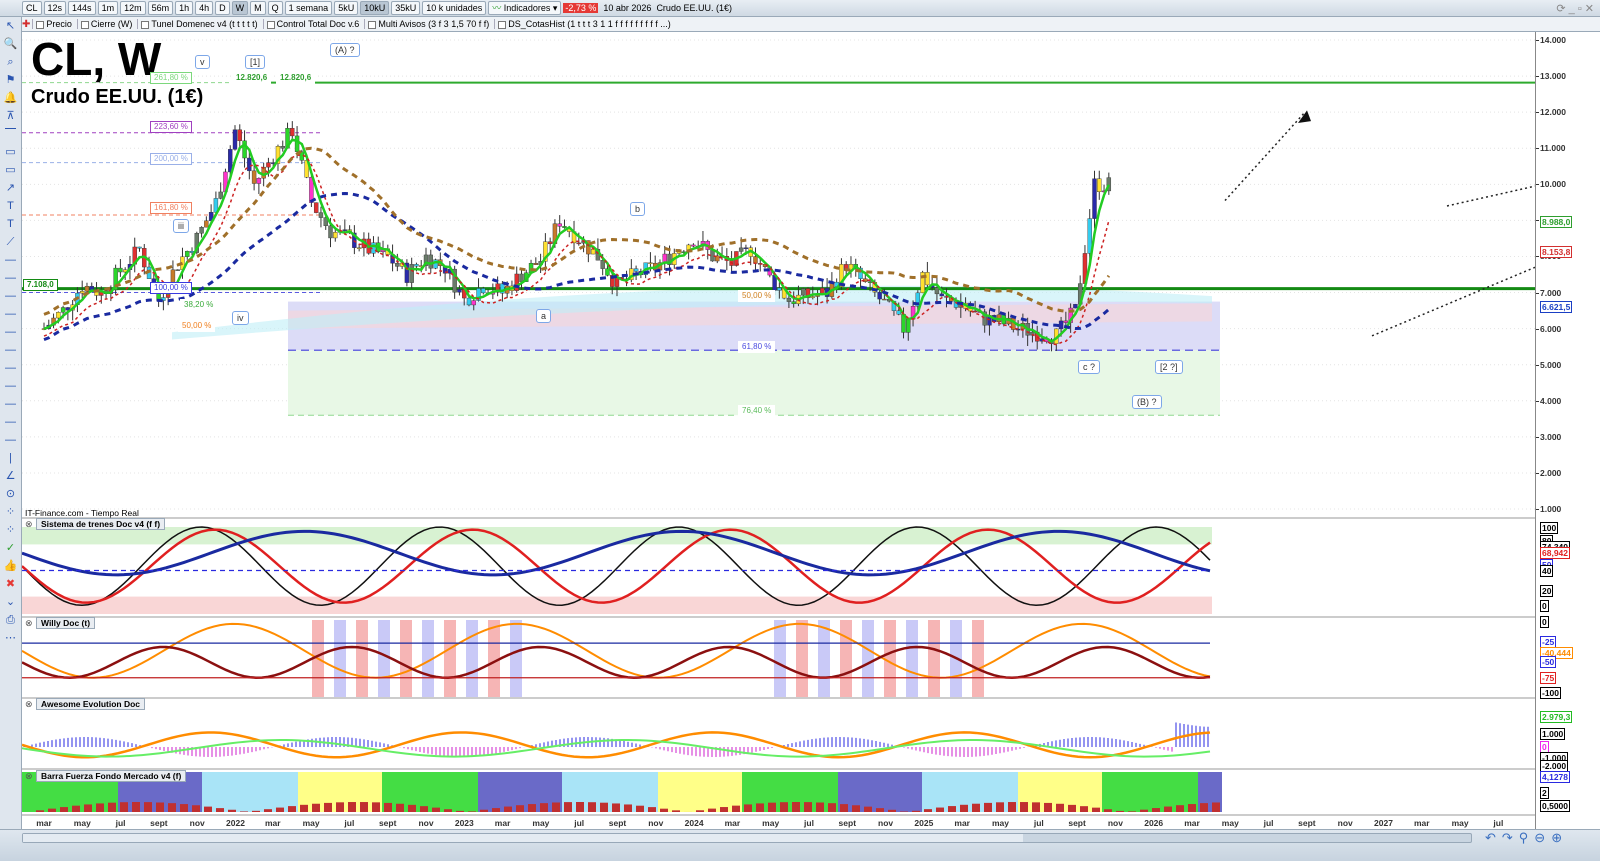  Describe the element at coordinates (10, 476) in the screenshot. I see `tool-icon-25: ∠` at that location.